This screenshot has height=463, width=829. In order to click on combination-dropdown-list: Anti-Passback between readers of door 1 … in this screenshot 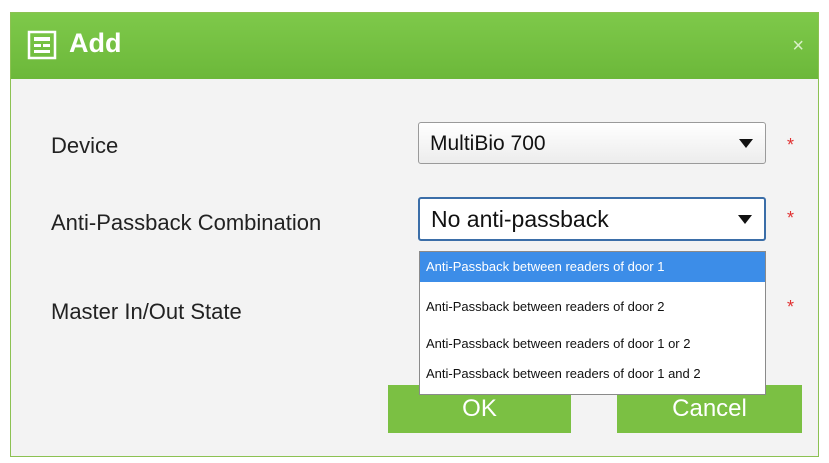, I will do `click(592, 323)`.